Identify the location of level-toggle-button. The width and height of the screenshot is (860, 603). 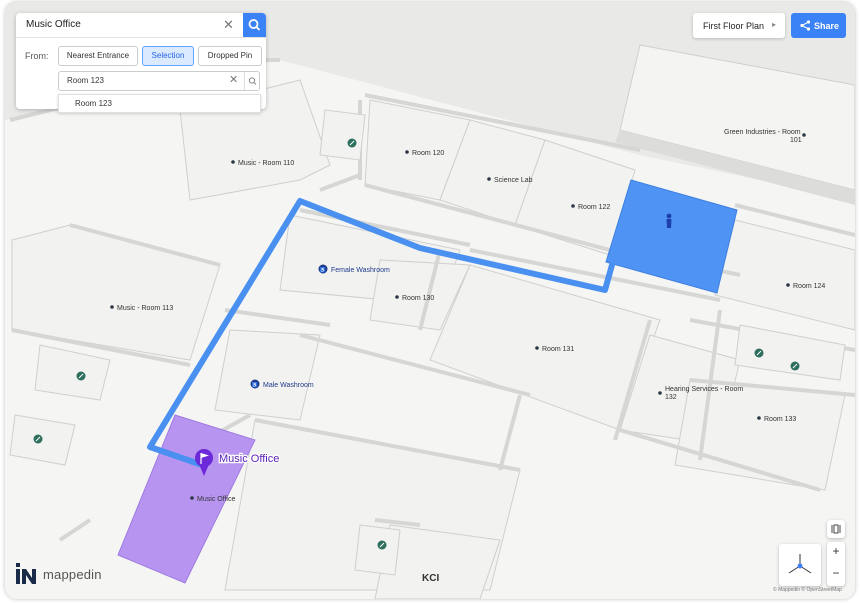
(836, 529).